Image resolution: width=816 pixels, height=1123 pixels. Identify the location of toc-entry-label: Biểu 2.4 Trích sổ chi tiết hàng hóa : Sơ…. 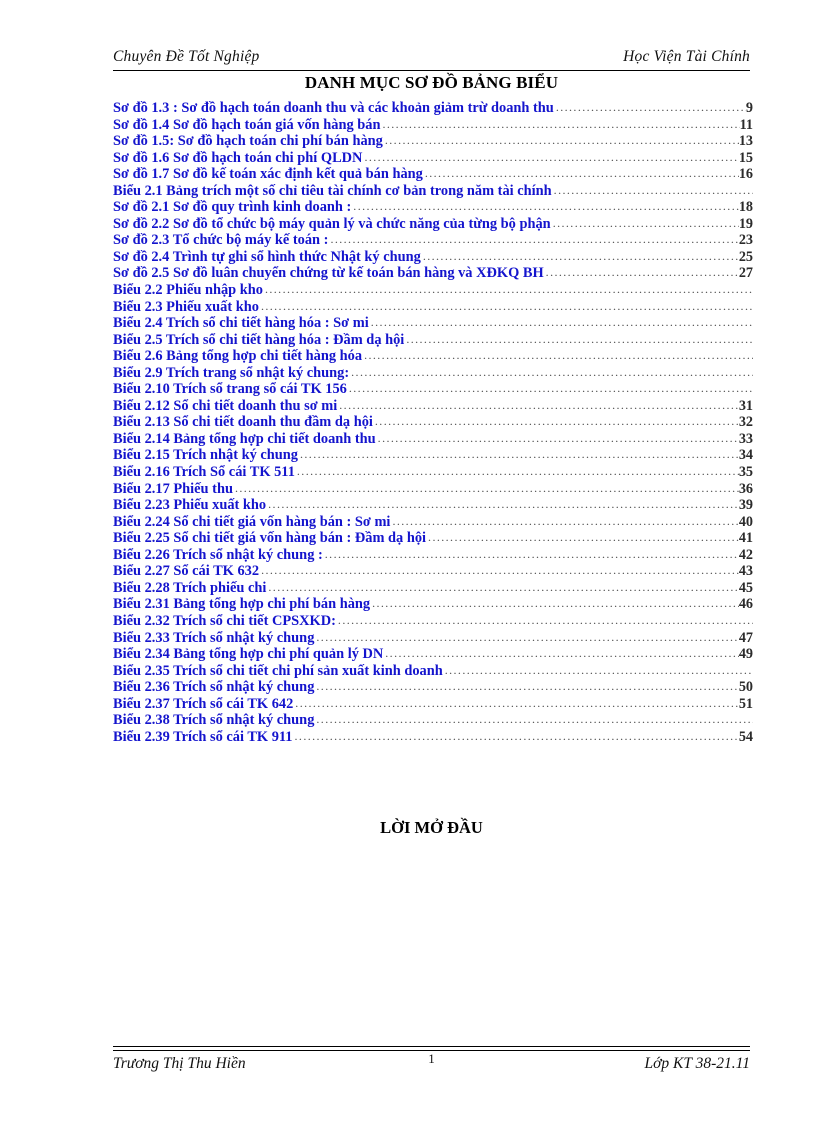
(241, 323).